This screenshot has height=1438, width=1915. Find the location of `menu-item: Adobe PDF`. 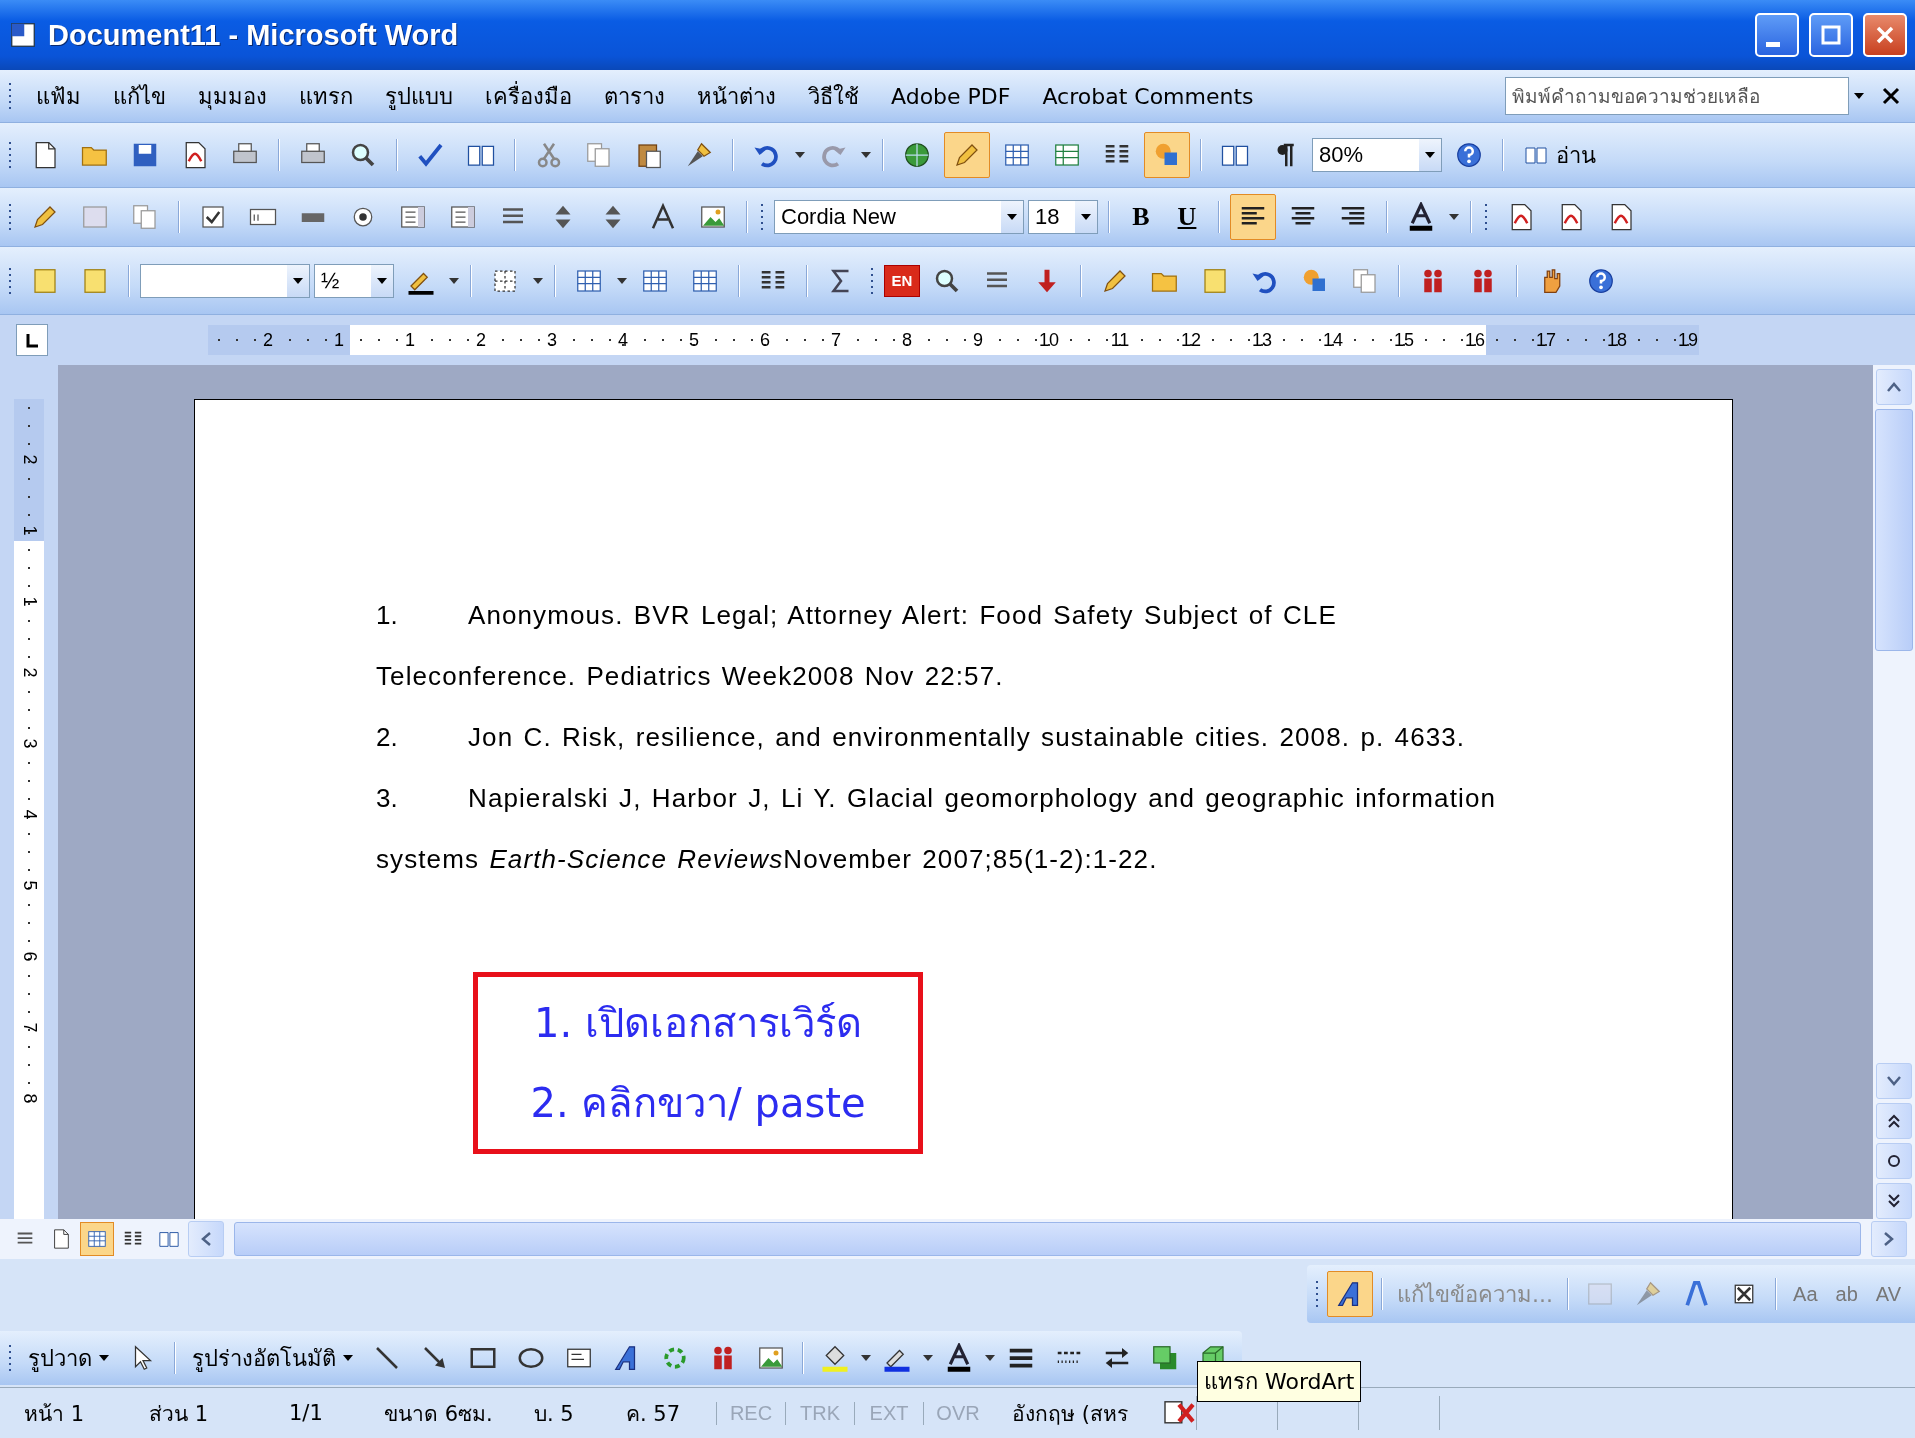

menu-item: Adobe PDF is located at coordinates (951, 96).